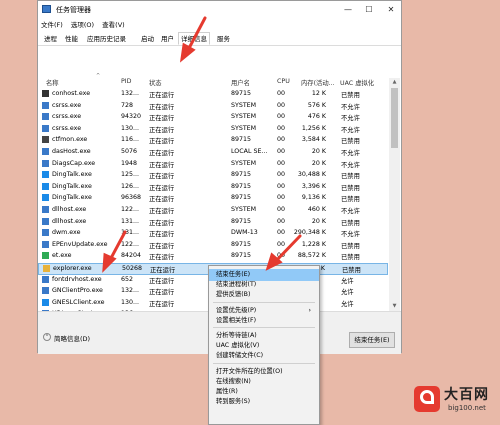 The height and width of the screenshot is (425, 500). What do you see at coordinates (287, 249) in the screenshot?
I see `arrow-to-end-task` at bounding box center [287, 249].